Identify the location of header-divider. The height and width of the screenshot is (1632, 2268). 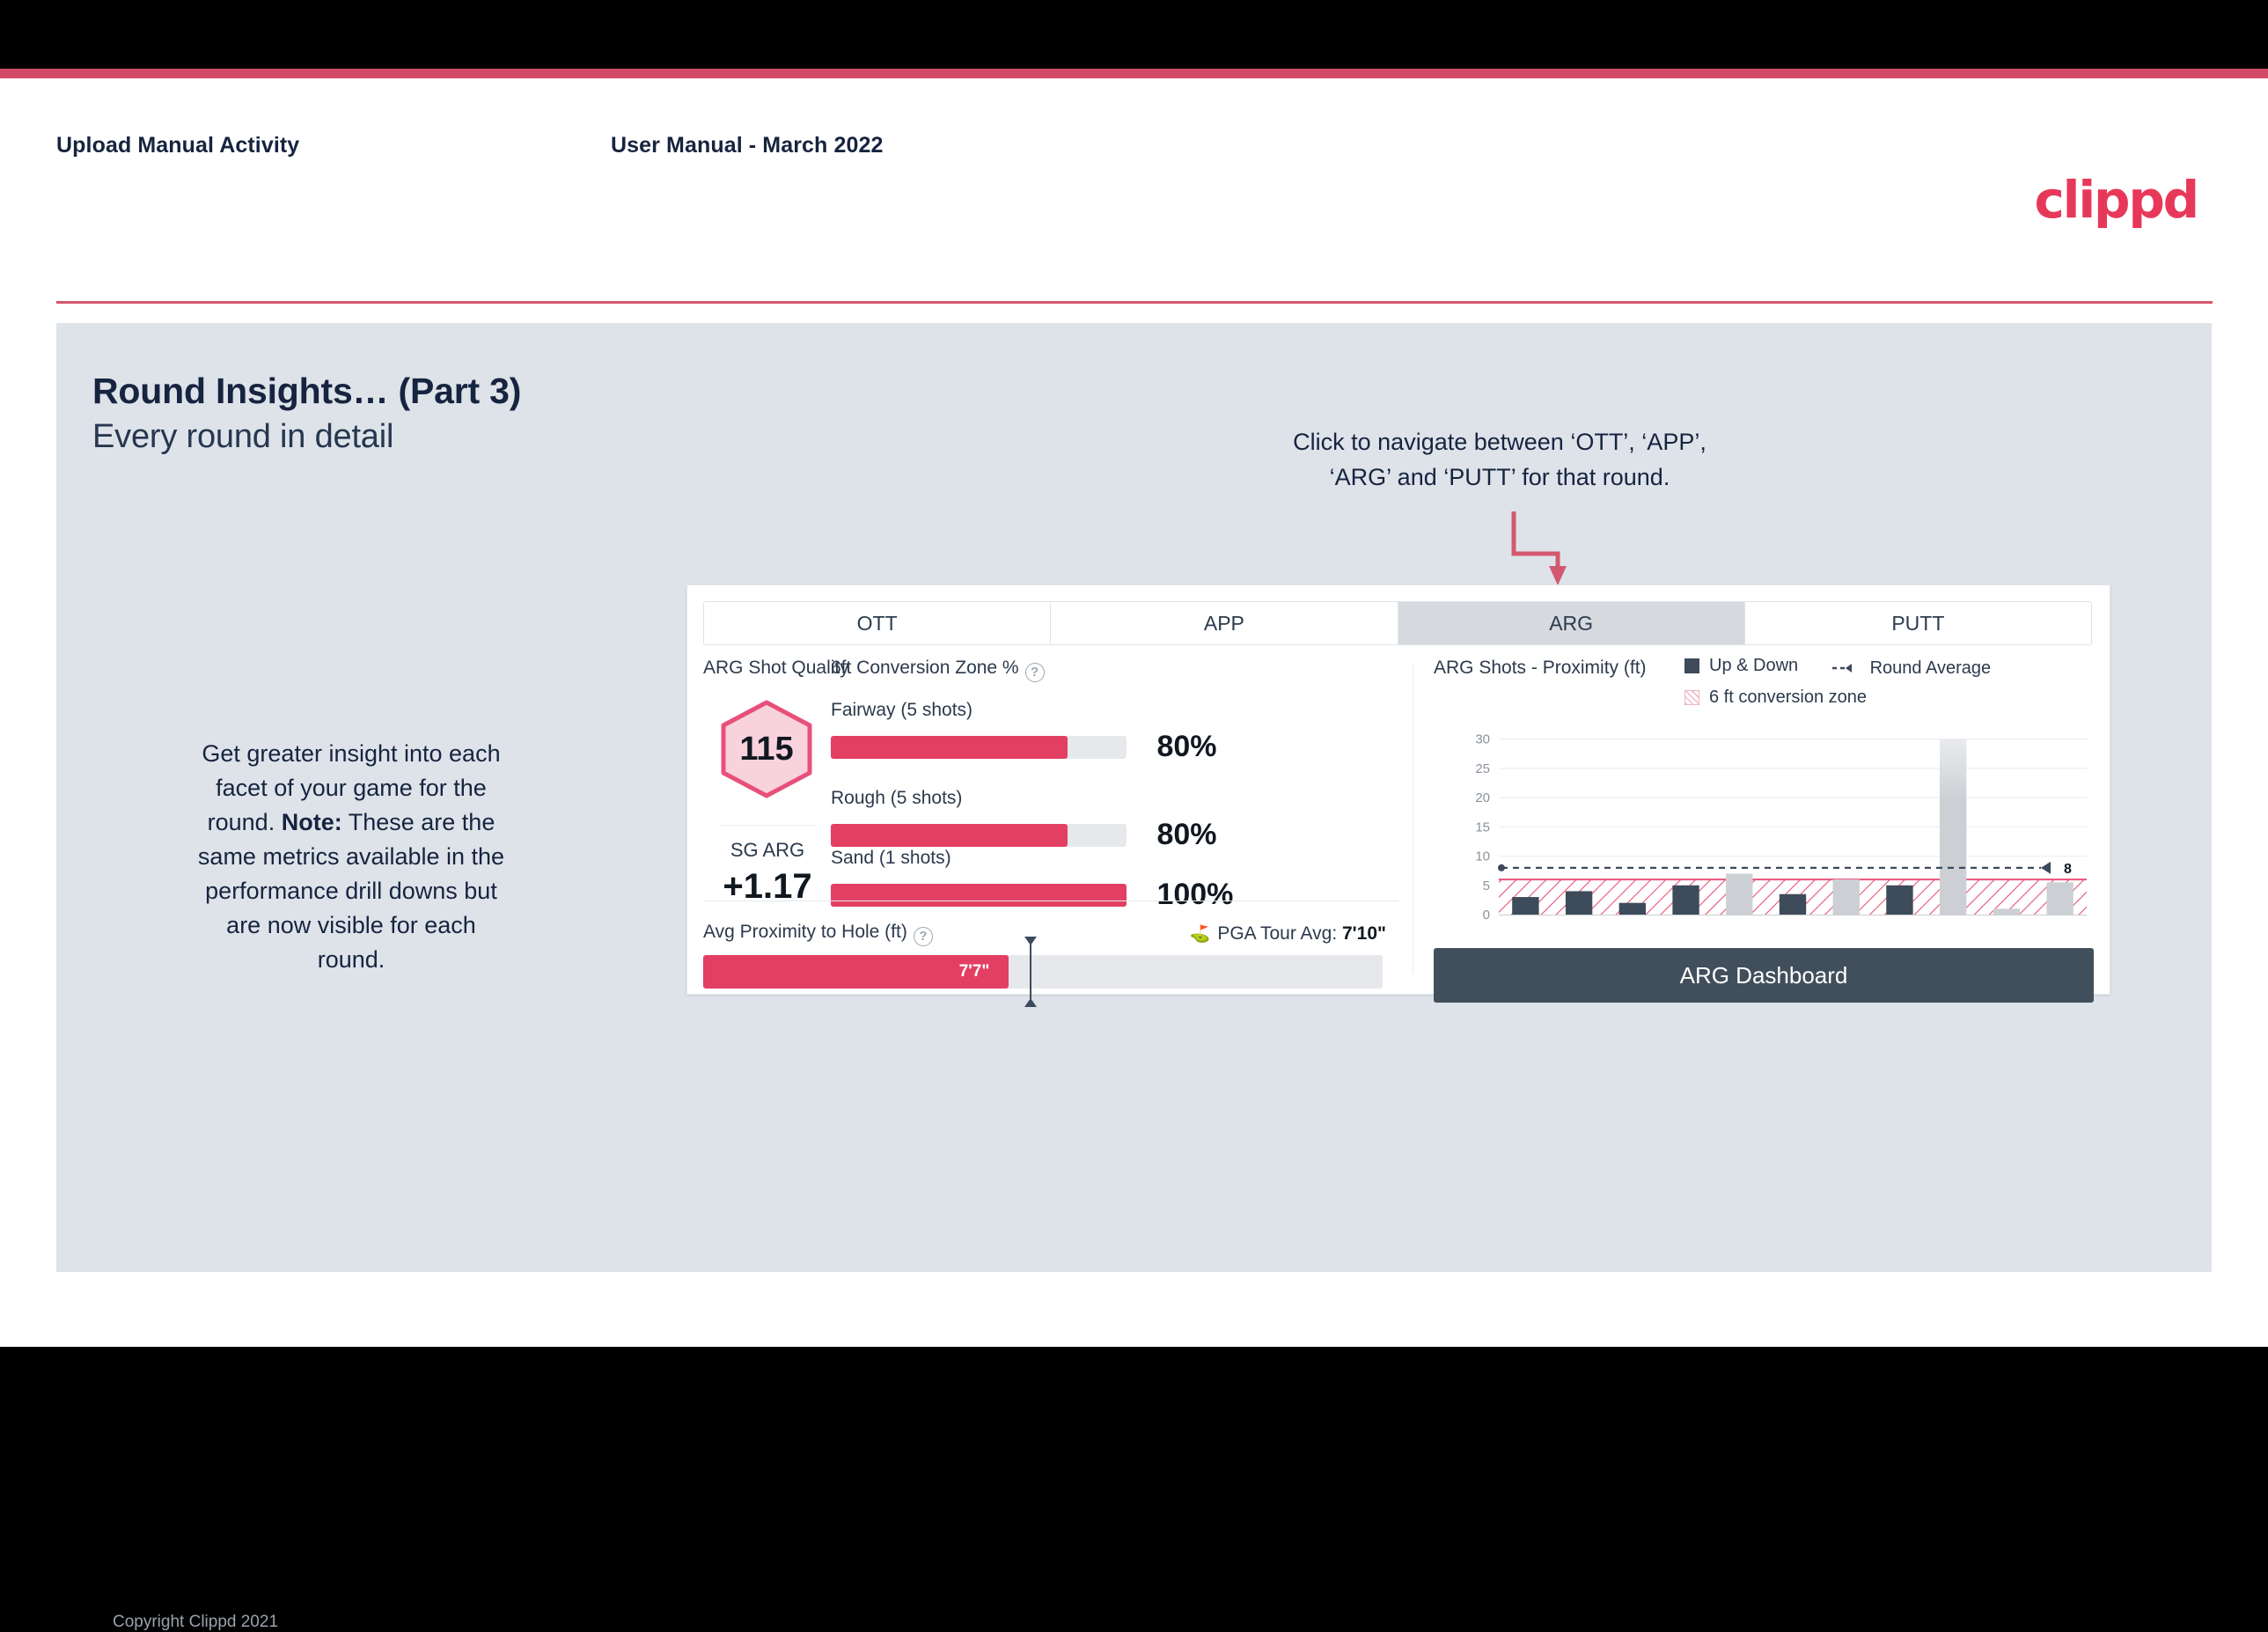
(1135, 302).